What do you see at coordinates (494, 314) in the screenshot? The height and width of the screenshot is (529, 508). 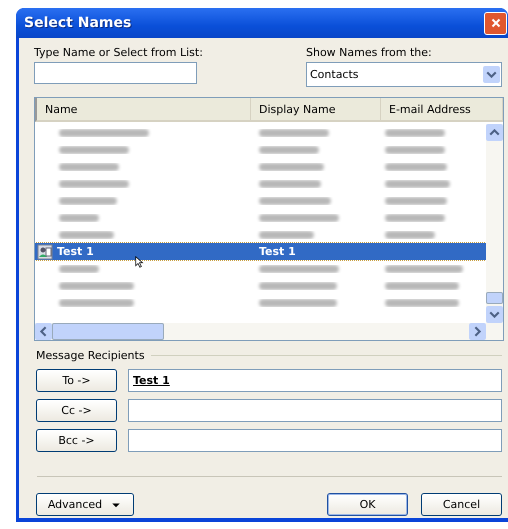 I see `scroll-down-icon` at bounding box center [494, 314].